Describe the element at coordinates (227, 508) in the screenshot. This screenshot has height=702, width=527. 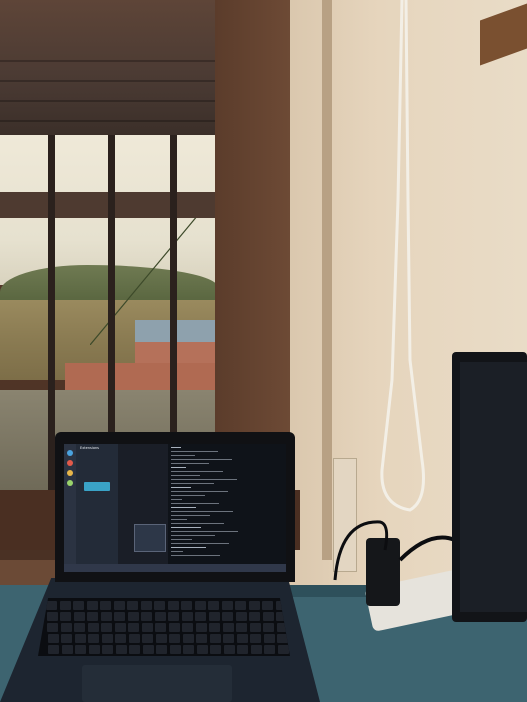
I see `terminal-pane` at that location.